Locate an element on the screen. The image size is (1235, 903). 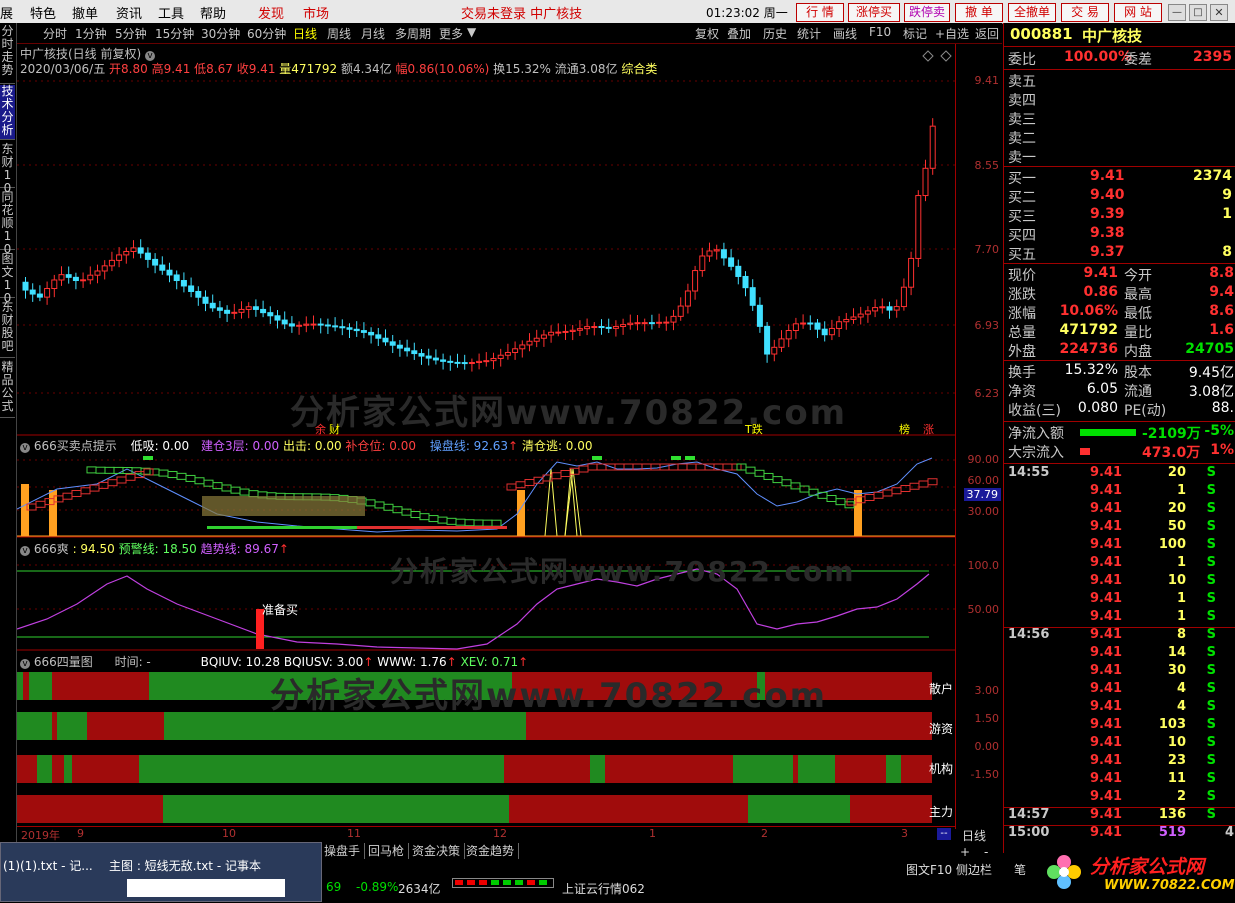
fund-value: 6.05 is located at coordinates (1102, 389).